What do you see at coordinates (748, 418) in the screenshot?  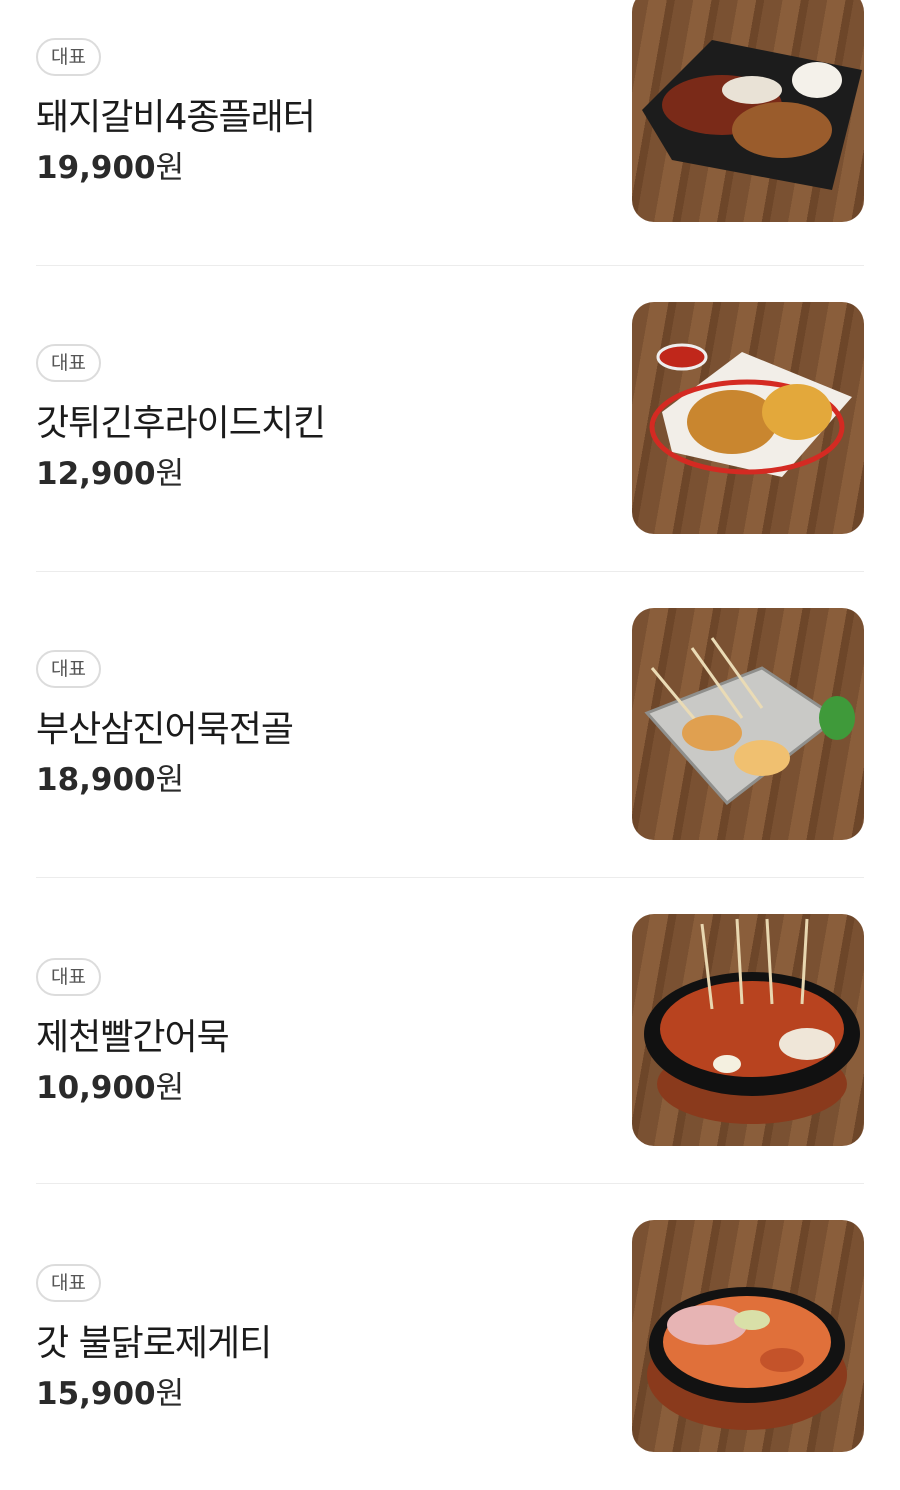 I see `fried-chicken-image` at bounding box center [748, 418].